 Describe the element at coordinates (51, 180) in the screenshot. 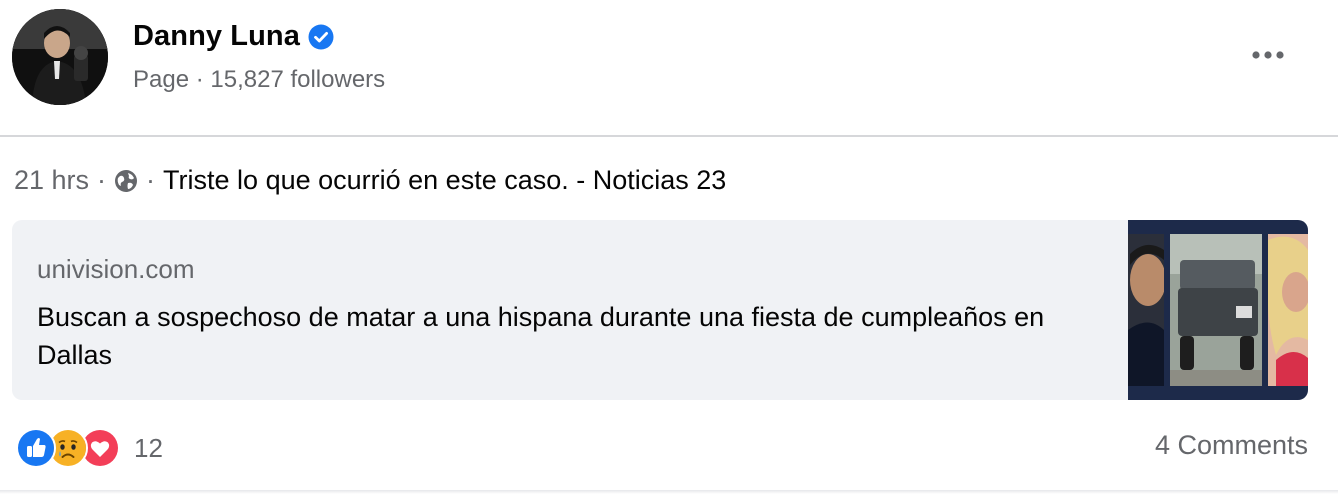

I see `post-timestamp: 21 hrs` at that location.